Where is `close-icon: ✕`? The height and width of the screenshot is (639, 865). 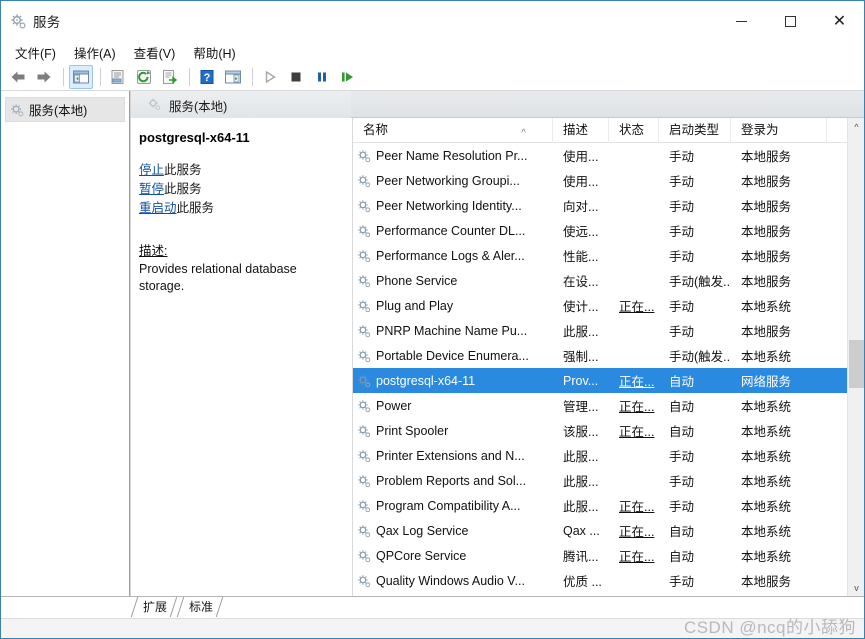 close-icon: ✕ is located at coordinates (839, 20).